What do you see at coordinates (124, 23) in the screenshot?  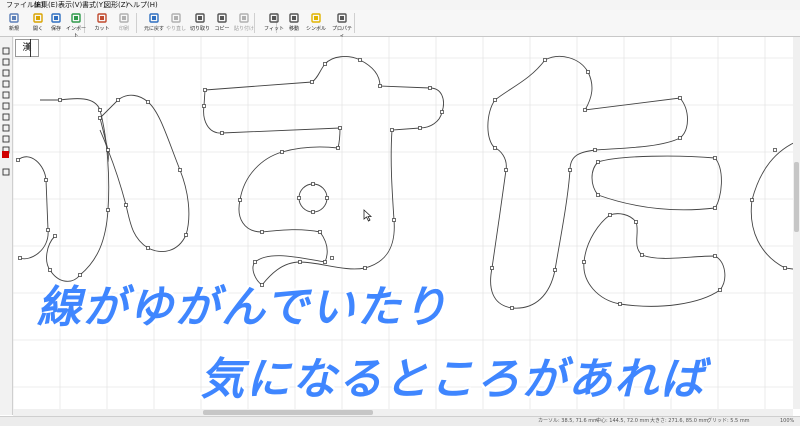 I see `toolbar-button-5: 印刷` at bounding box center [124, 23].